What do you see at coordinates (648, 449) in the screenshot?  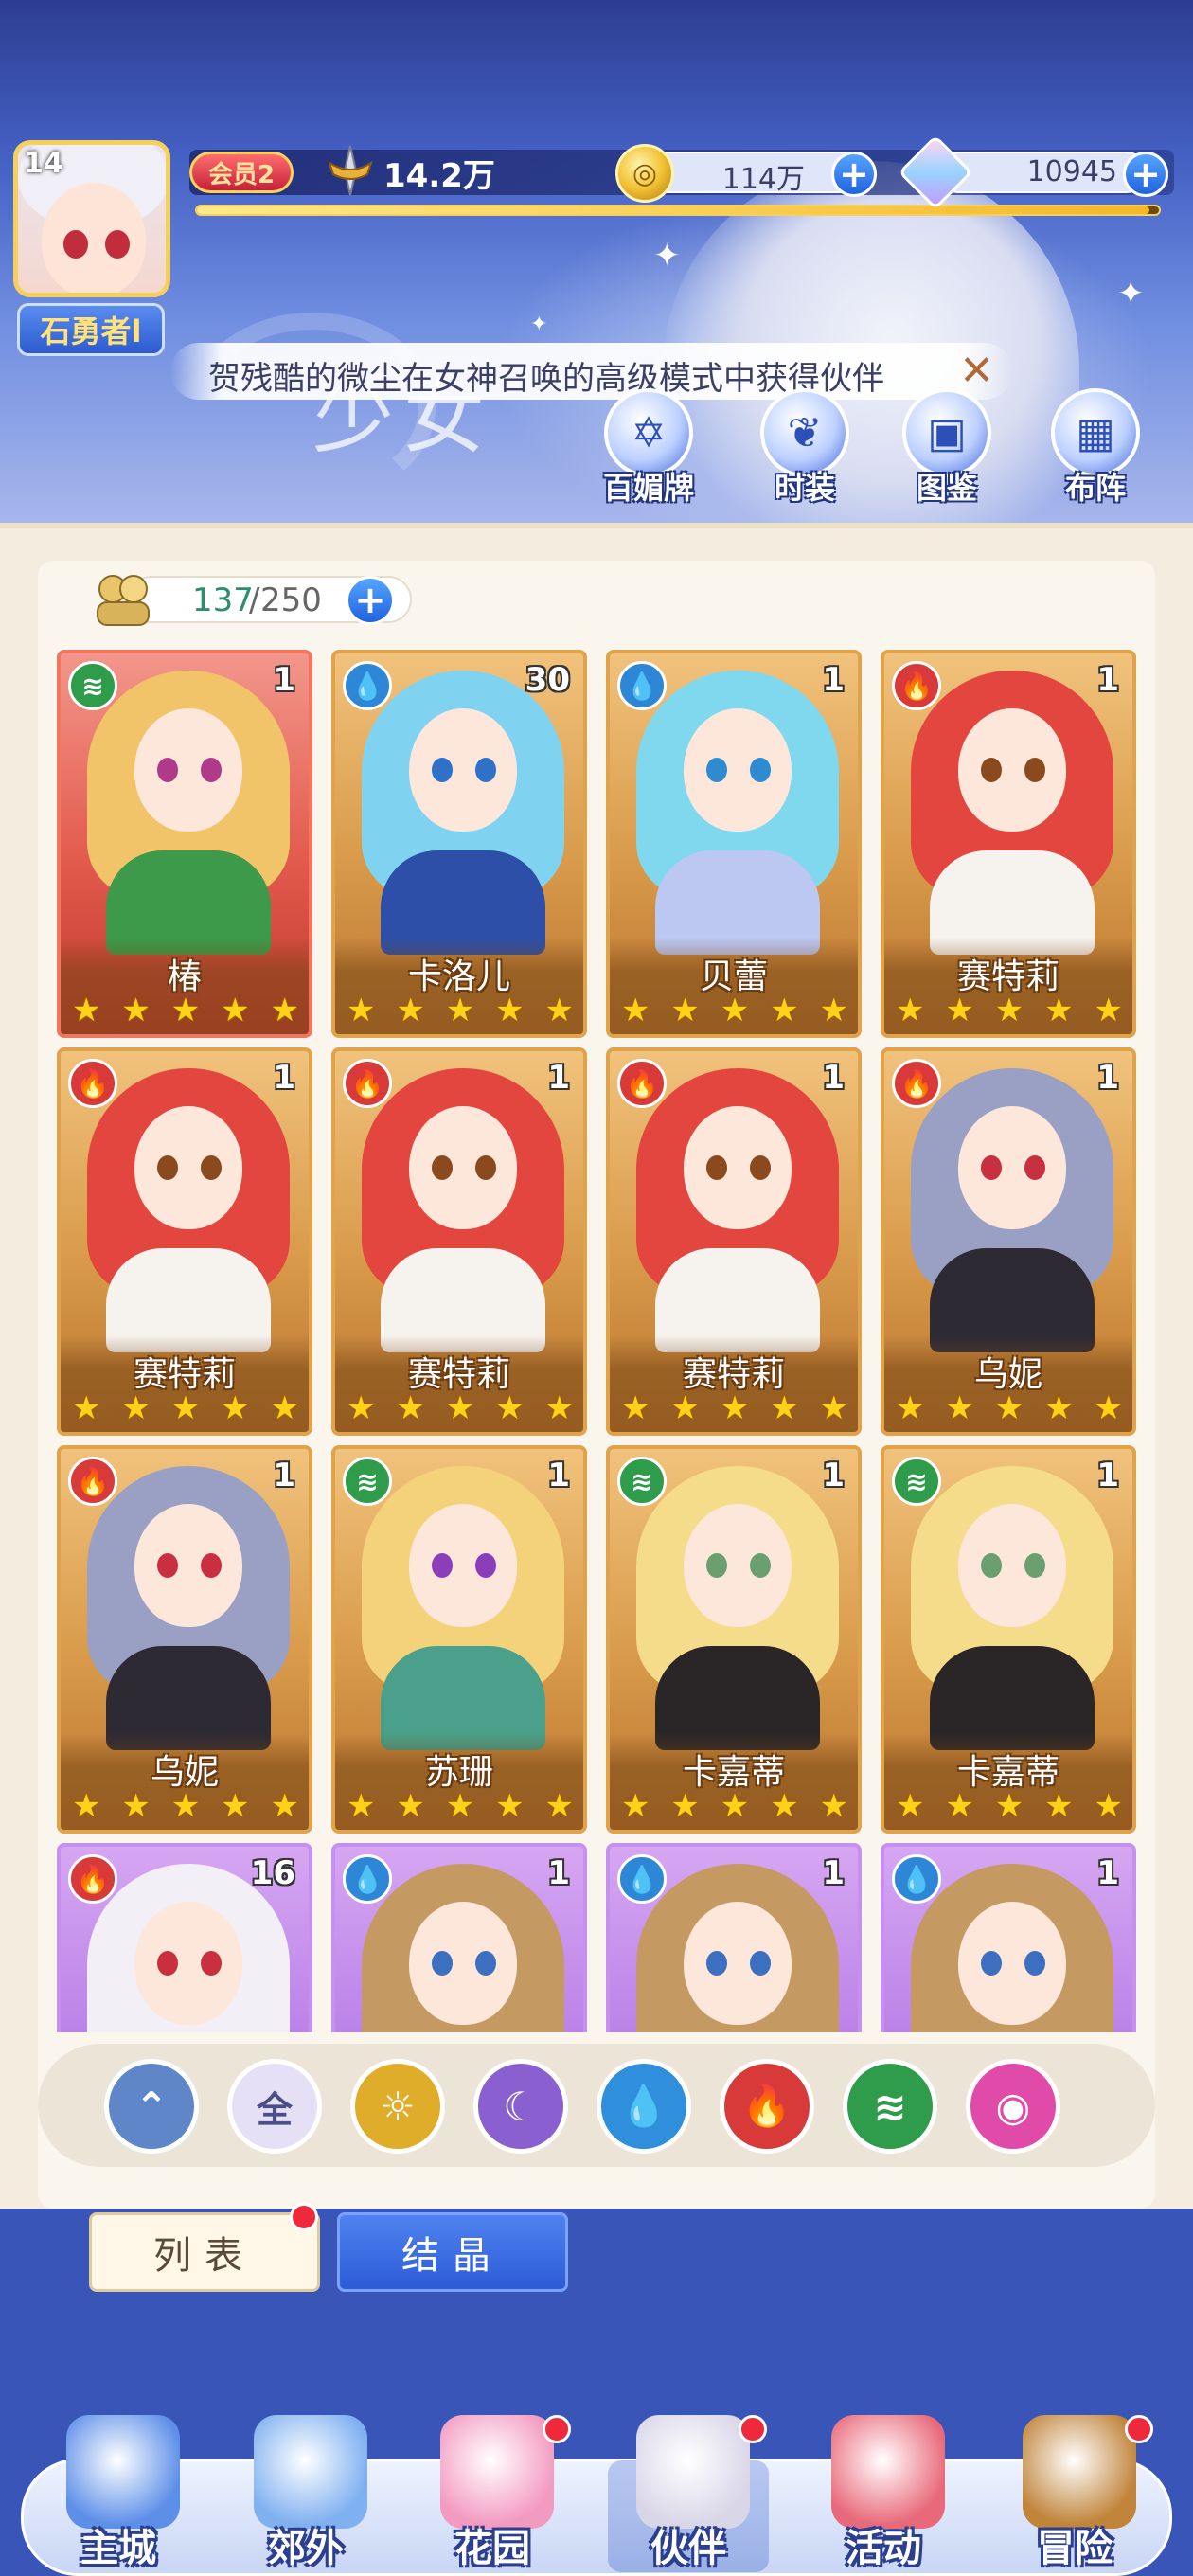 I see `quick-btn-emblem: ✡ 百媚牌` at bounding box center [648, 449].